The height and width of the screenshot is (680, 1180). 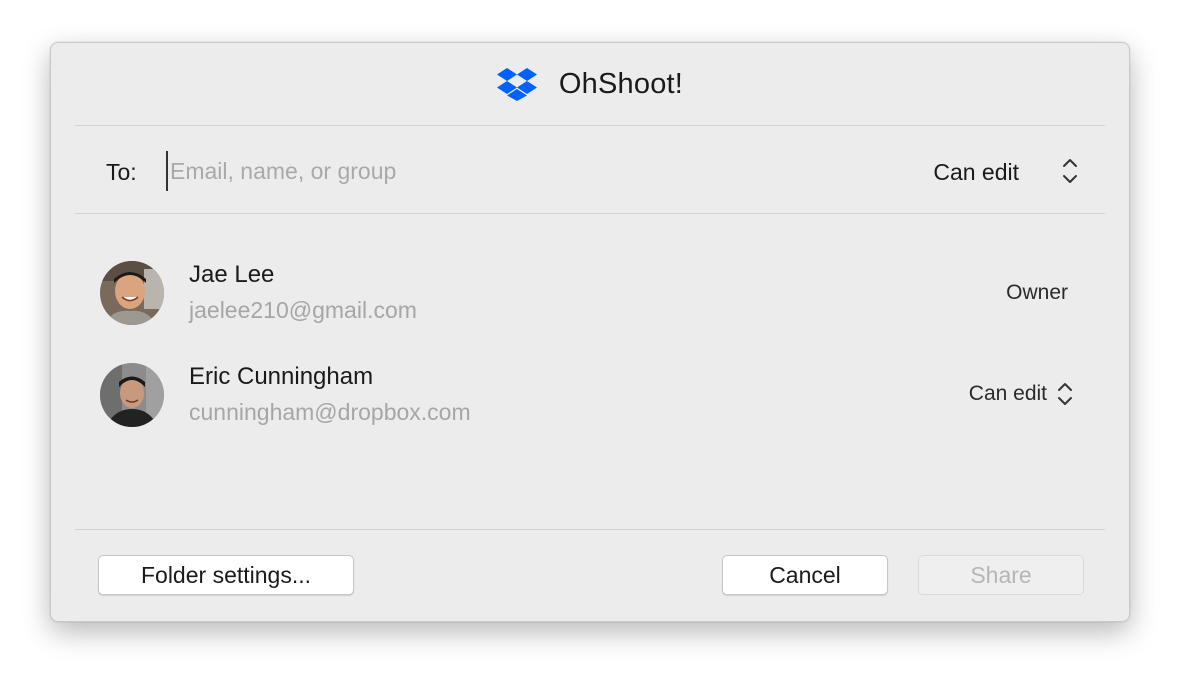 What do you see at coordinates (281, 376) in the screenshot?
I see `member-name: Eric Cunningham` at bounding box center [281, 376].